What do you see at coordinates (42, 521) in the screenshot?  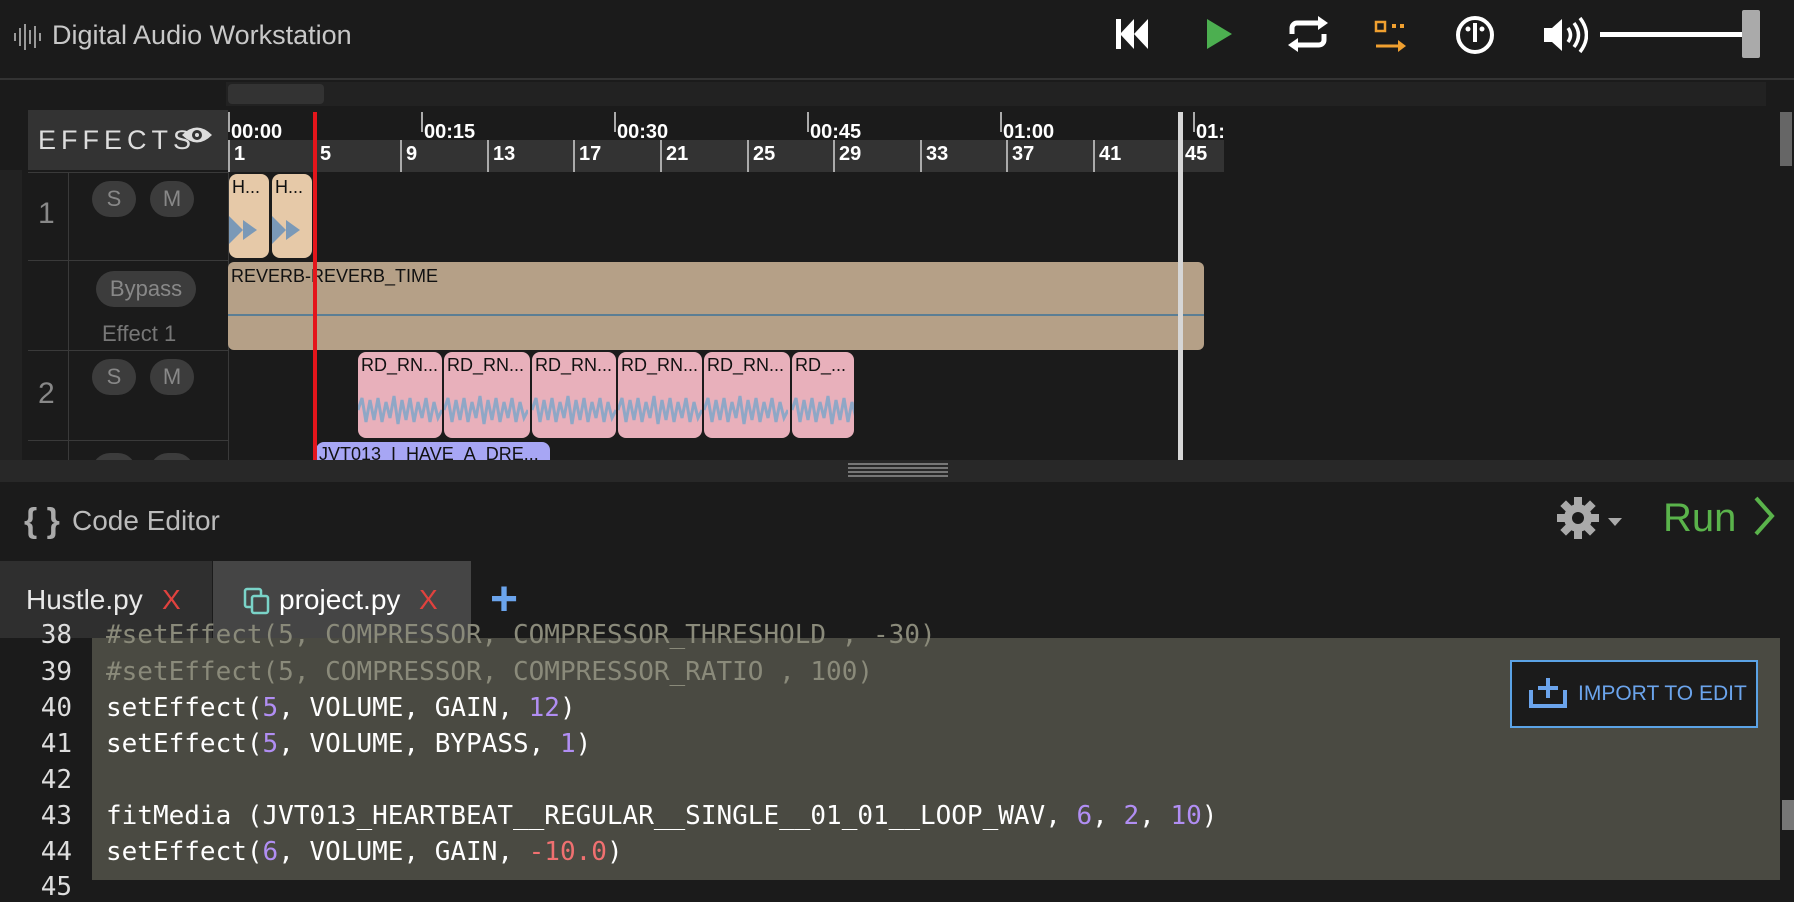 I see `code-braces-icon: { }` at bounding box center [42, 521].